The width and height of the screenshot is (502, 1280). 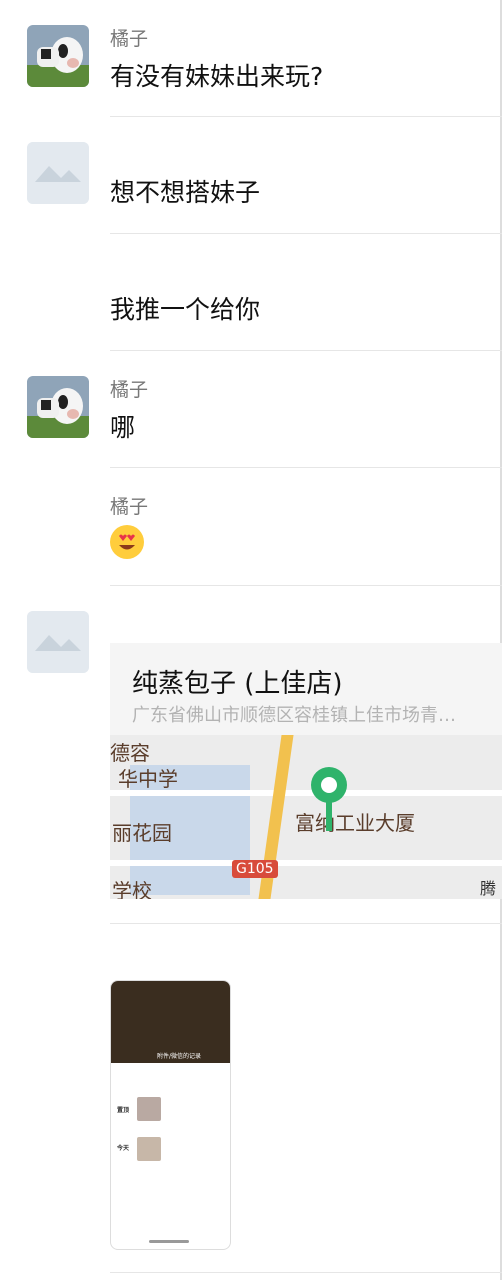 I want to click on map-label: 华中学, so click(x=148, y=779).